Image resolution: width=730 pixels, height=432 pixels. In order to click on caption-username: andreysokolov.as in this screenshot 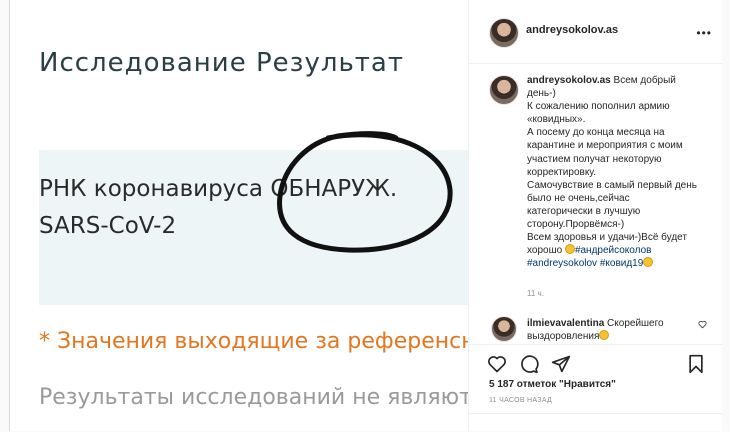, I will do `click(569, 80)`.